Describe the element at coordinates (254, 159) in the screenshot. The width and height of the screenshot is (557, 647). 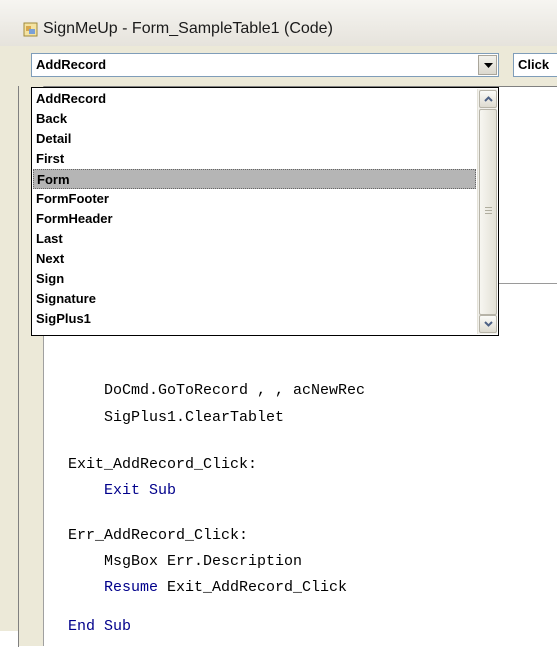
I see `dropdown-item: First` at that location.